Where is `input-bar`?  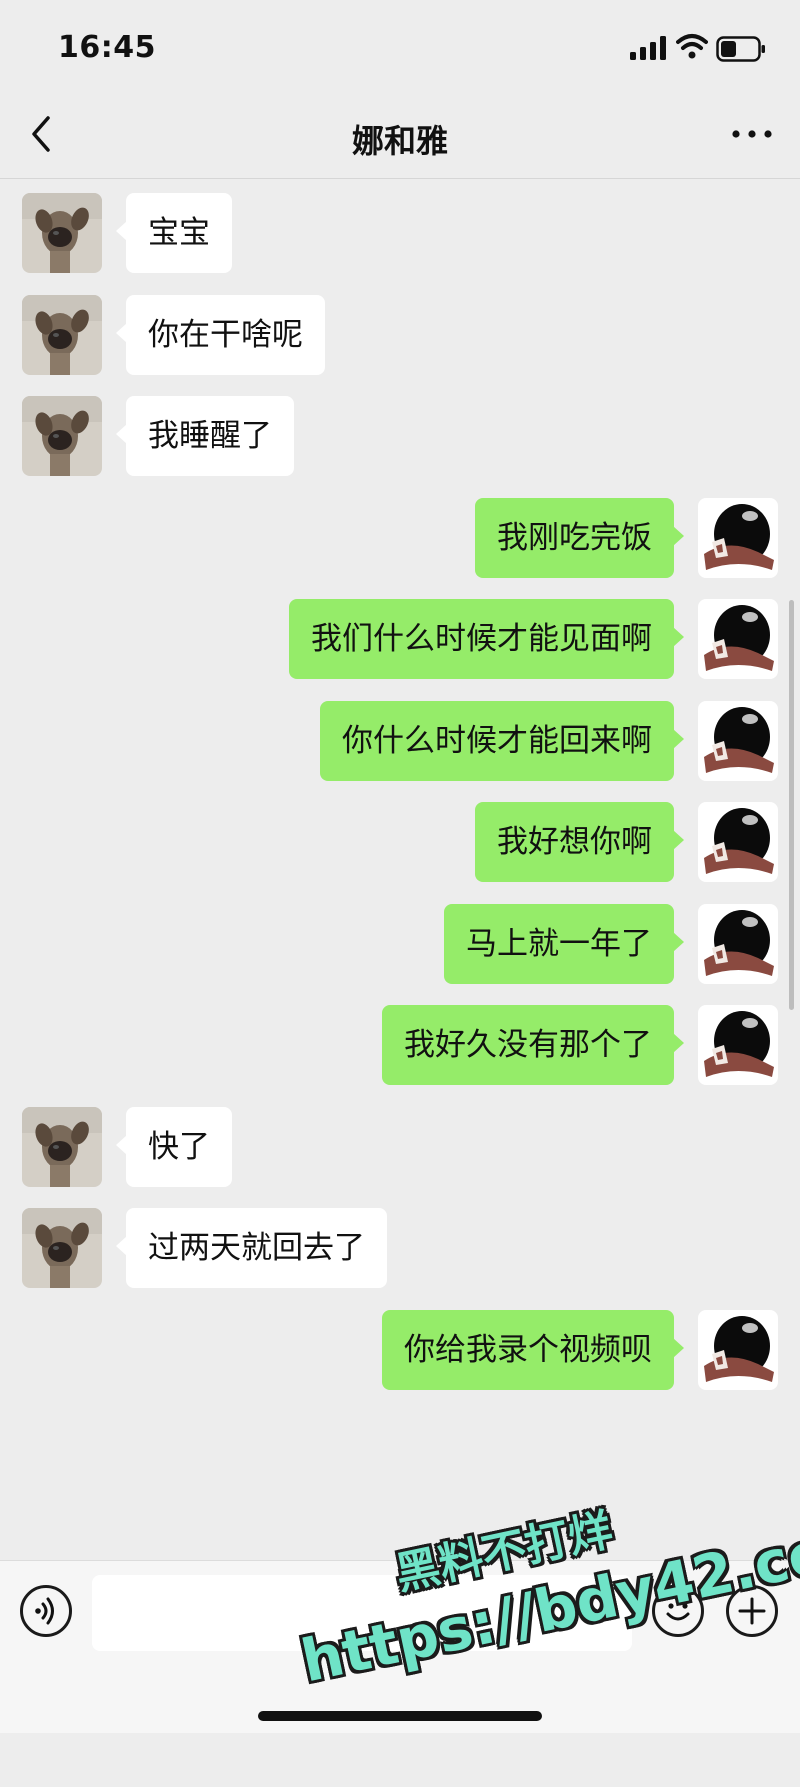 input-bar is located at coordinates (400, 1646).